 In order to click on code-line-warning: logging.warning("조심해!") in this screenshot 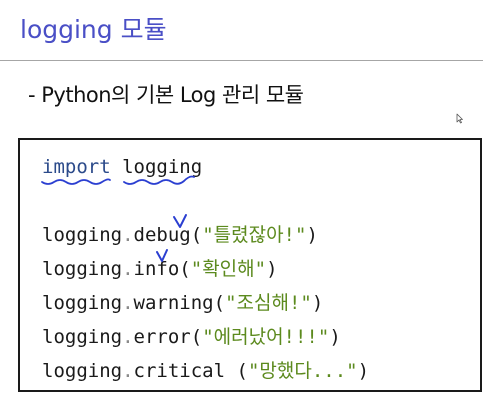, I will do `click(182, 303)`.